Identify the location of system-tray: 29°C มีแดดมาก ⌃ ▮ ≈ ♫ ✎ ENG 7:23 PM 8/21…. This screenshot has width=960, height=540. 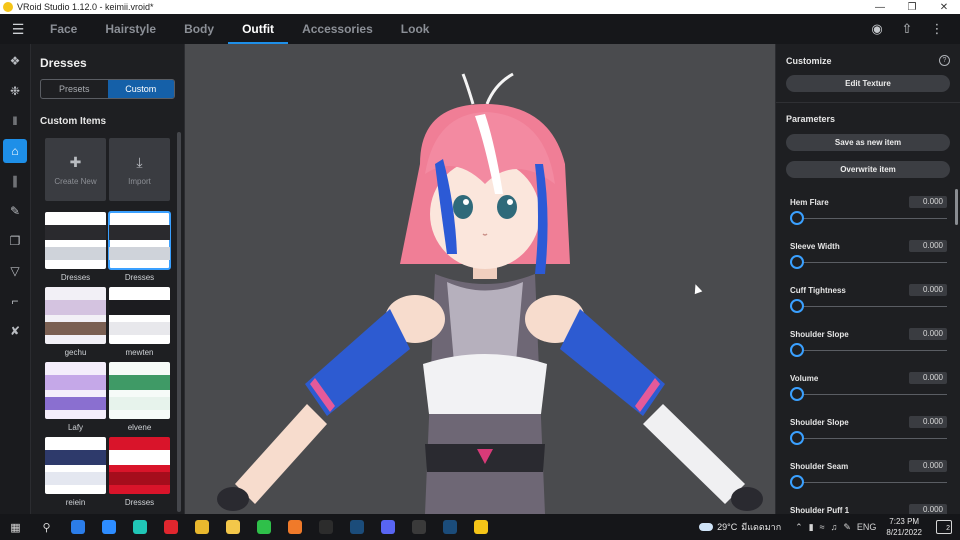
(829, 527).